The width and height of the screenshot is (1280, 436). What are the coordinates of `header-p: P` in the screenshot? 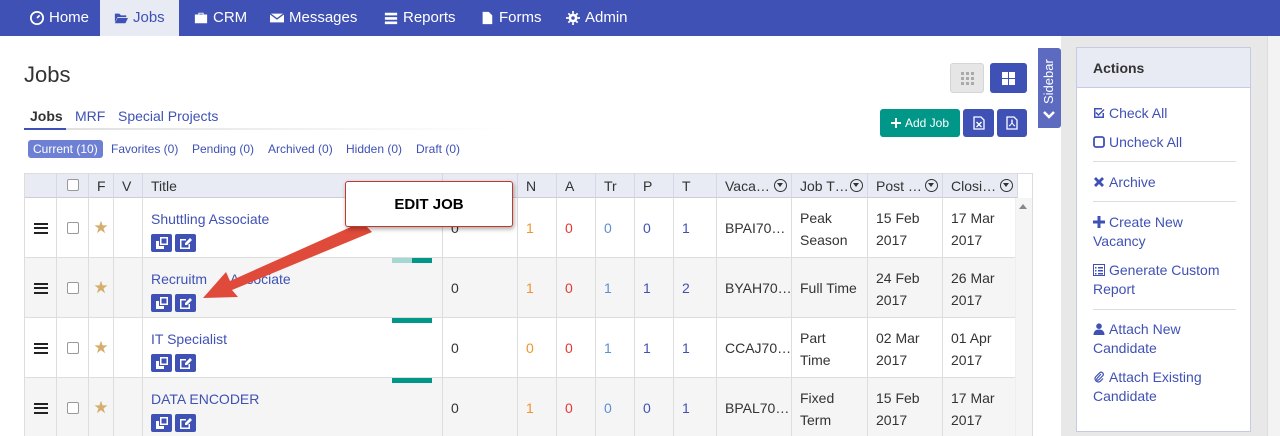 It's located at (654, 186).